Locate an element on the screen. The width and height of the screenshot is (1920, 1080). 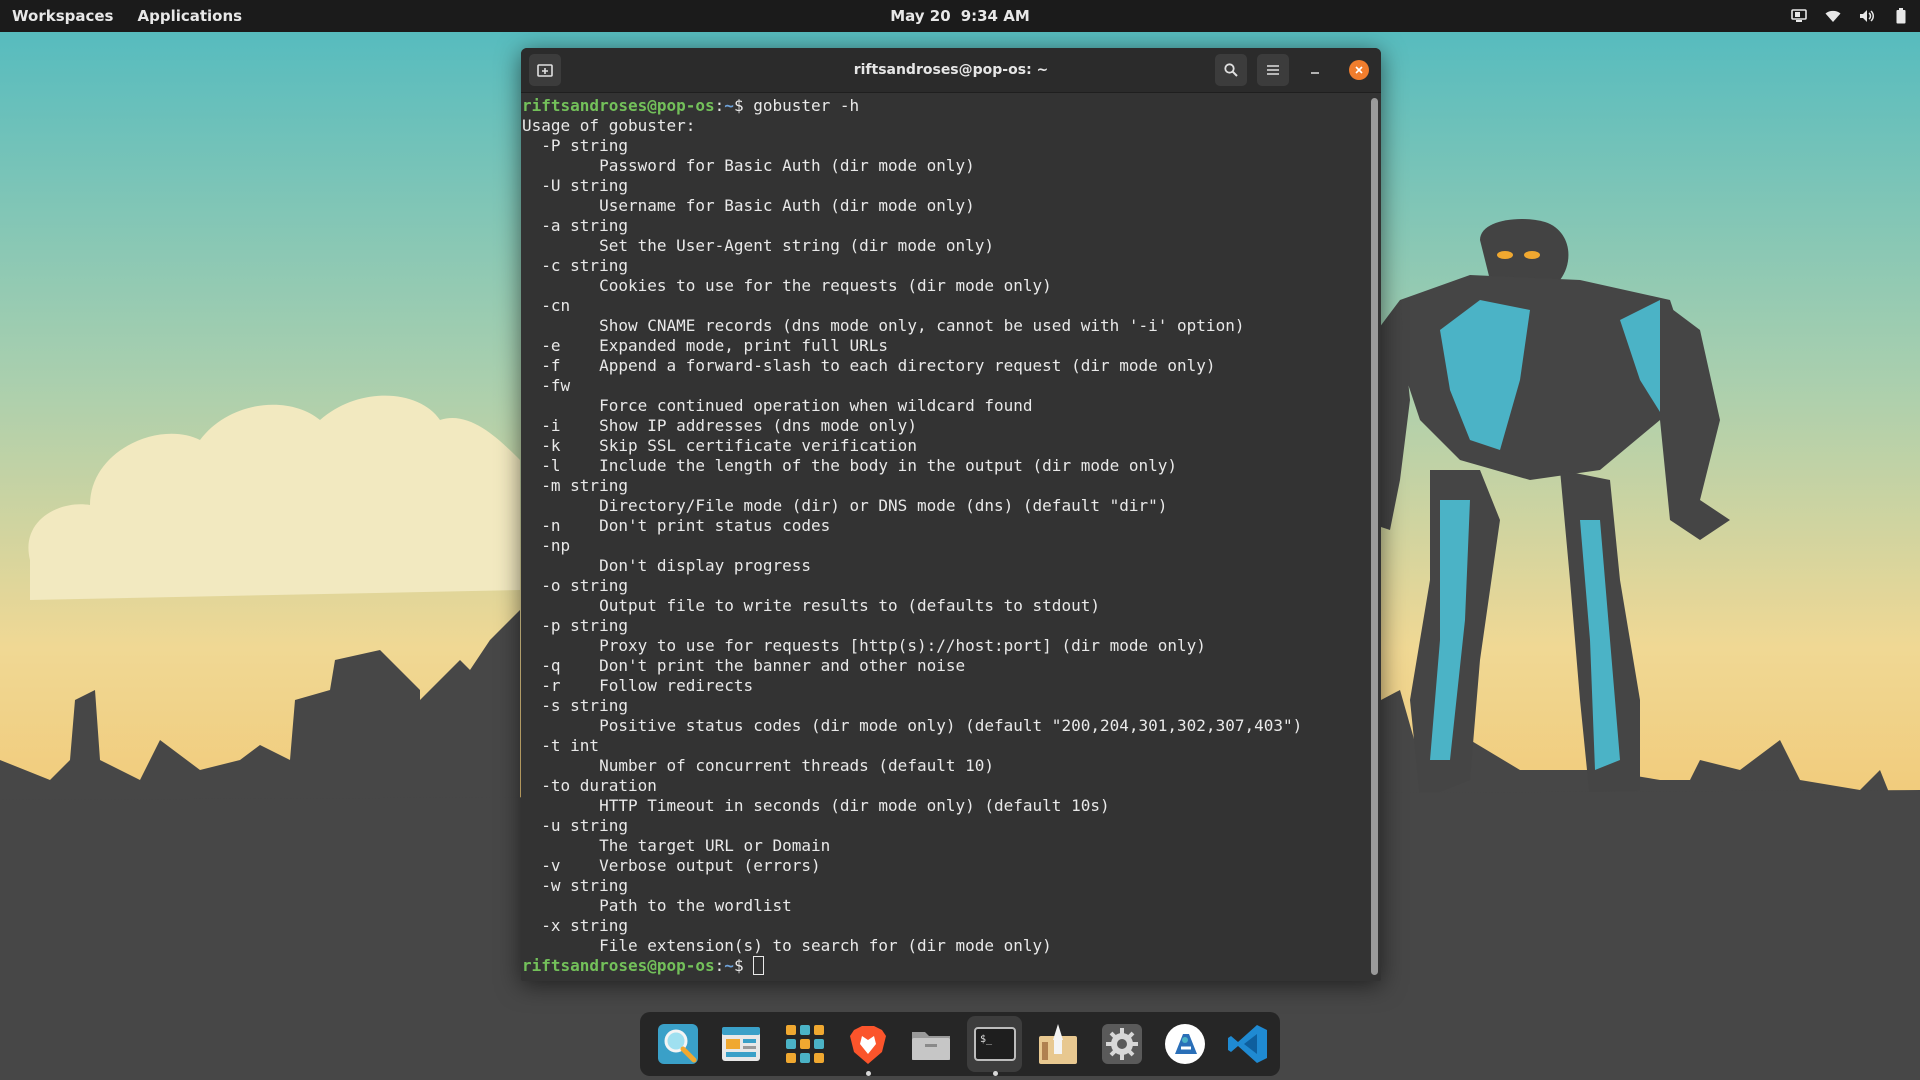
output-line: -p string is located at coordinates (575, 625).